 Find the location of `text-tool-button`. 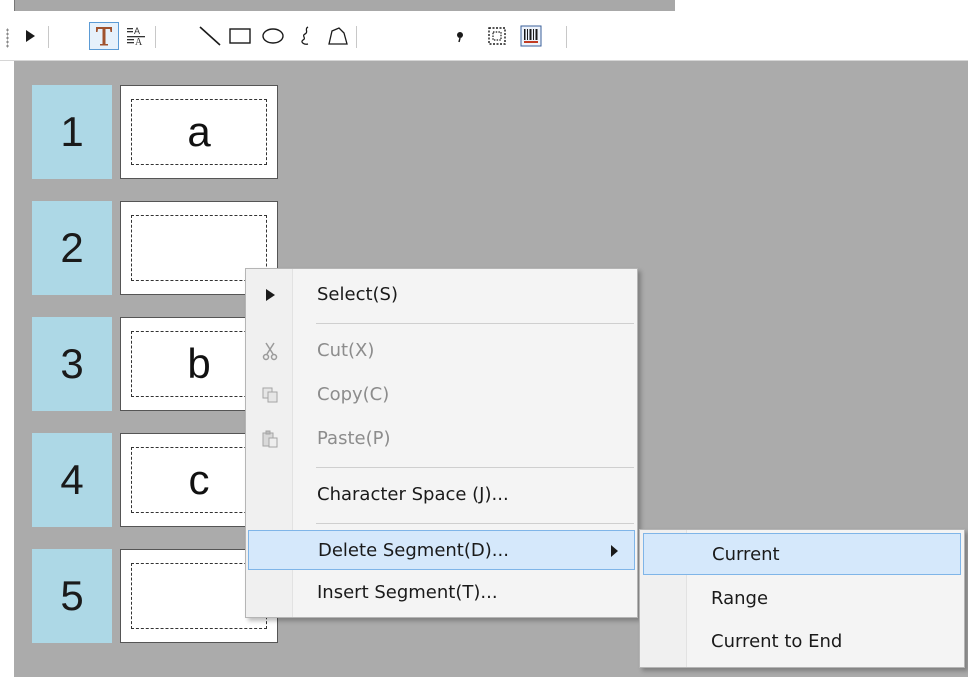

text-tool-button is located at coordinates (104, 36).